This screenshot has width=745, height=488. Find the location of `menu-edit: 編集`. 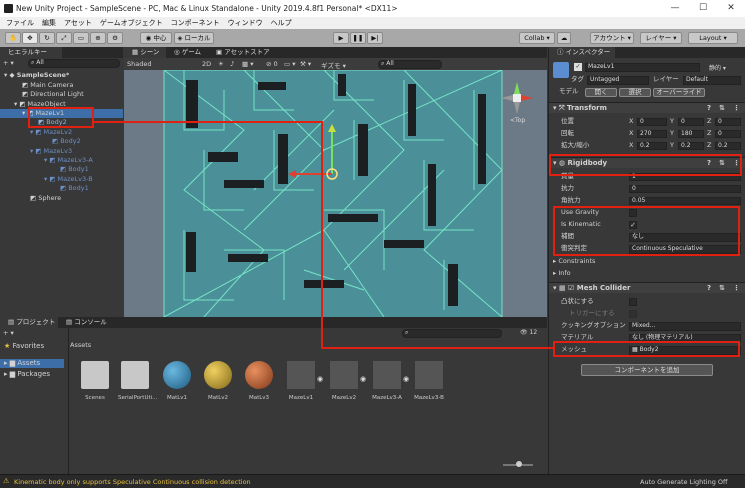

menu-edit: 編集 is located at coordinates (49, 23).